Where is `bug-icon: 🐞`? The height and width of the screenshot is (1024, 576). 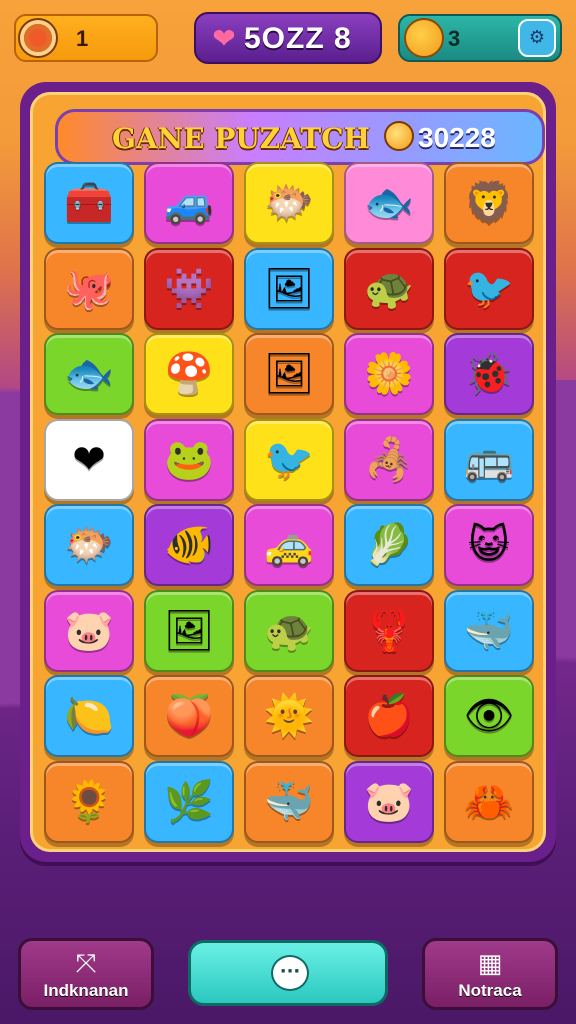 bug-icon: 🐞 is located at coordinates (489, 374).